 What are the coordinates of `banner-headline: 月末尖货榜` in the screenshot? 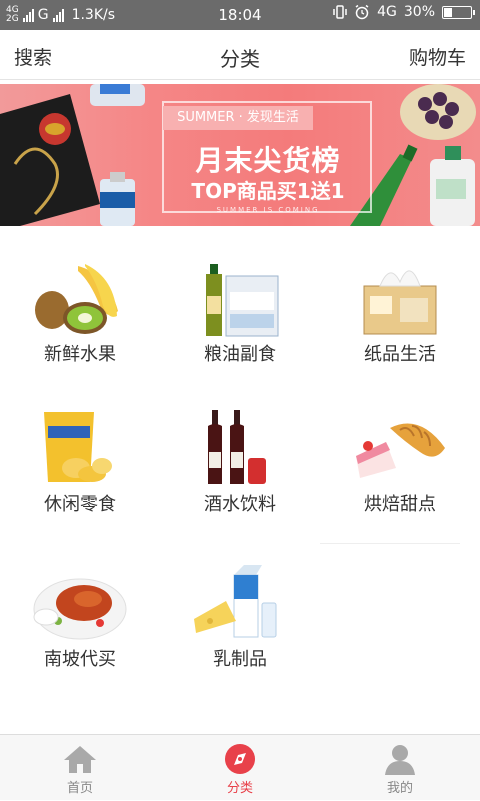 It's located at (268, 160).